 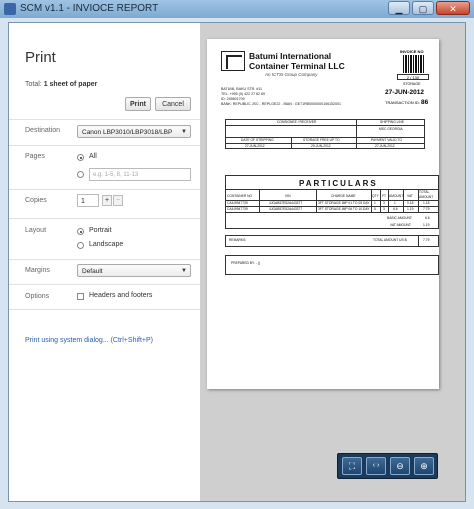 I want to click on col-header: AMOUNT, so click(x=396, y=196).